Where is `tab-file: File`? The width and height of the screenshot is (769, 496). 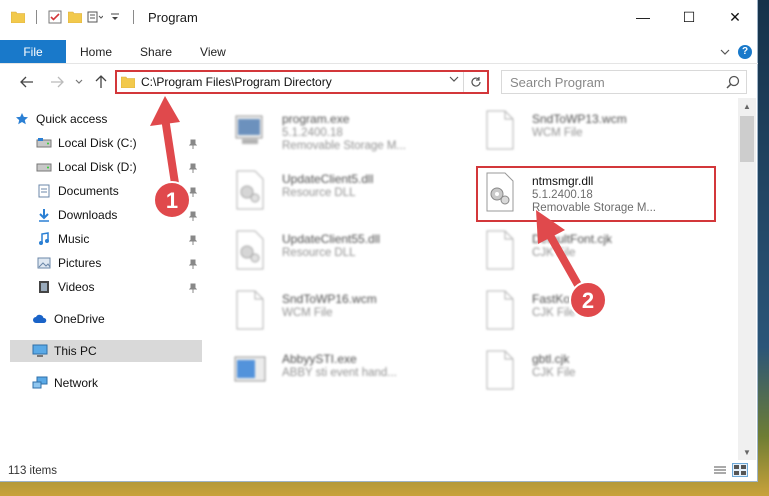
tab-file: File is located at coordinates (33, 51).